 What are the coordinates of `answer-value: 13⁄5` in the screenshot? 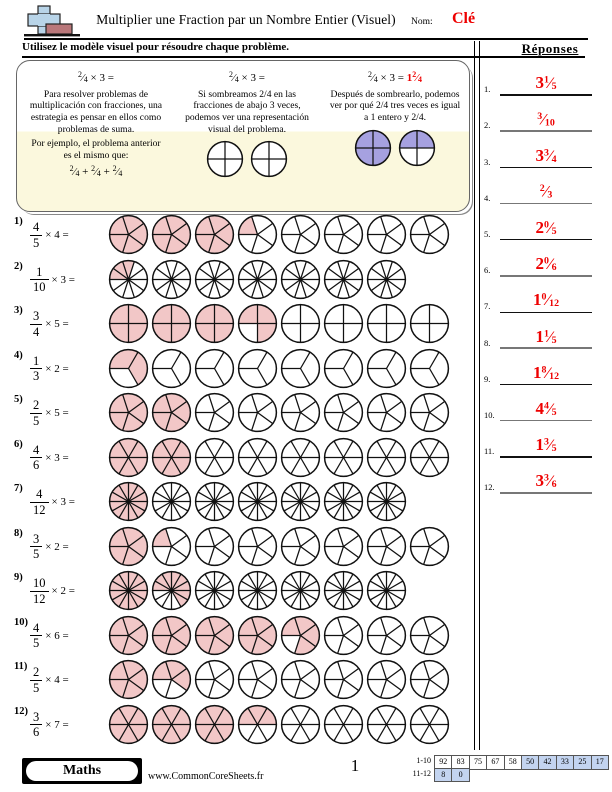 It's located at (546, 445).